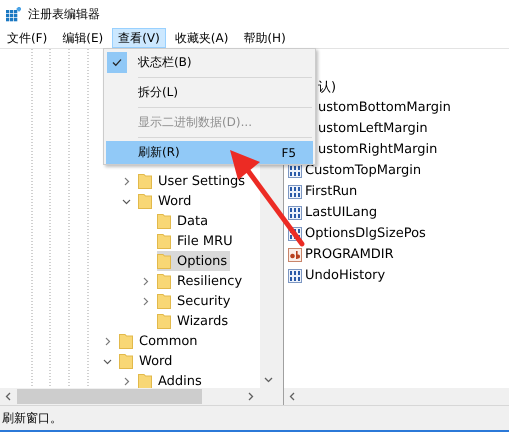  I want to click on menu-item: 拆分(L), so click(209, 92).